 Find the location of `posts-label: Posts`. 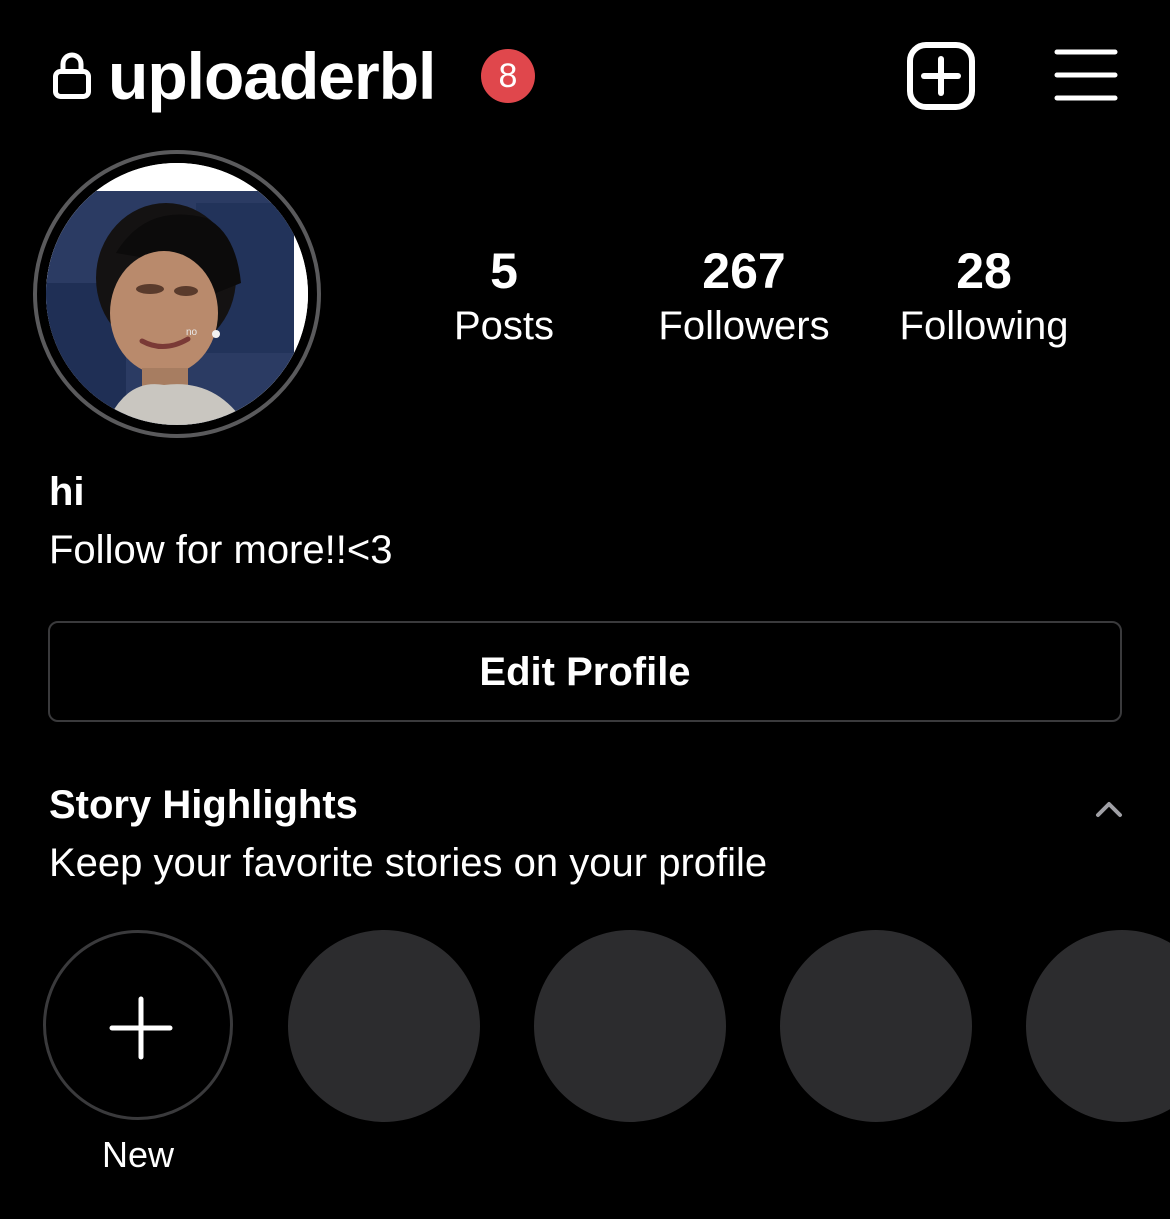

posts-label: Posts is located at coordinates (504, 326).